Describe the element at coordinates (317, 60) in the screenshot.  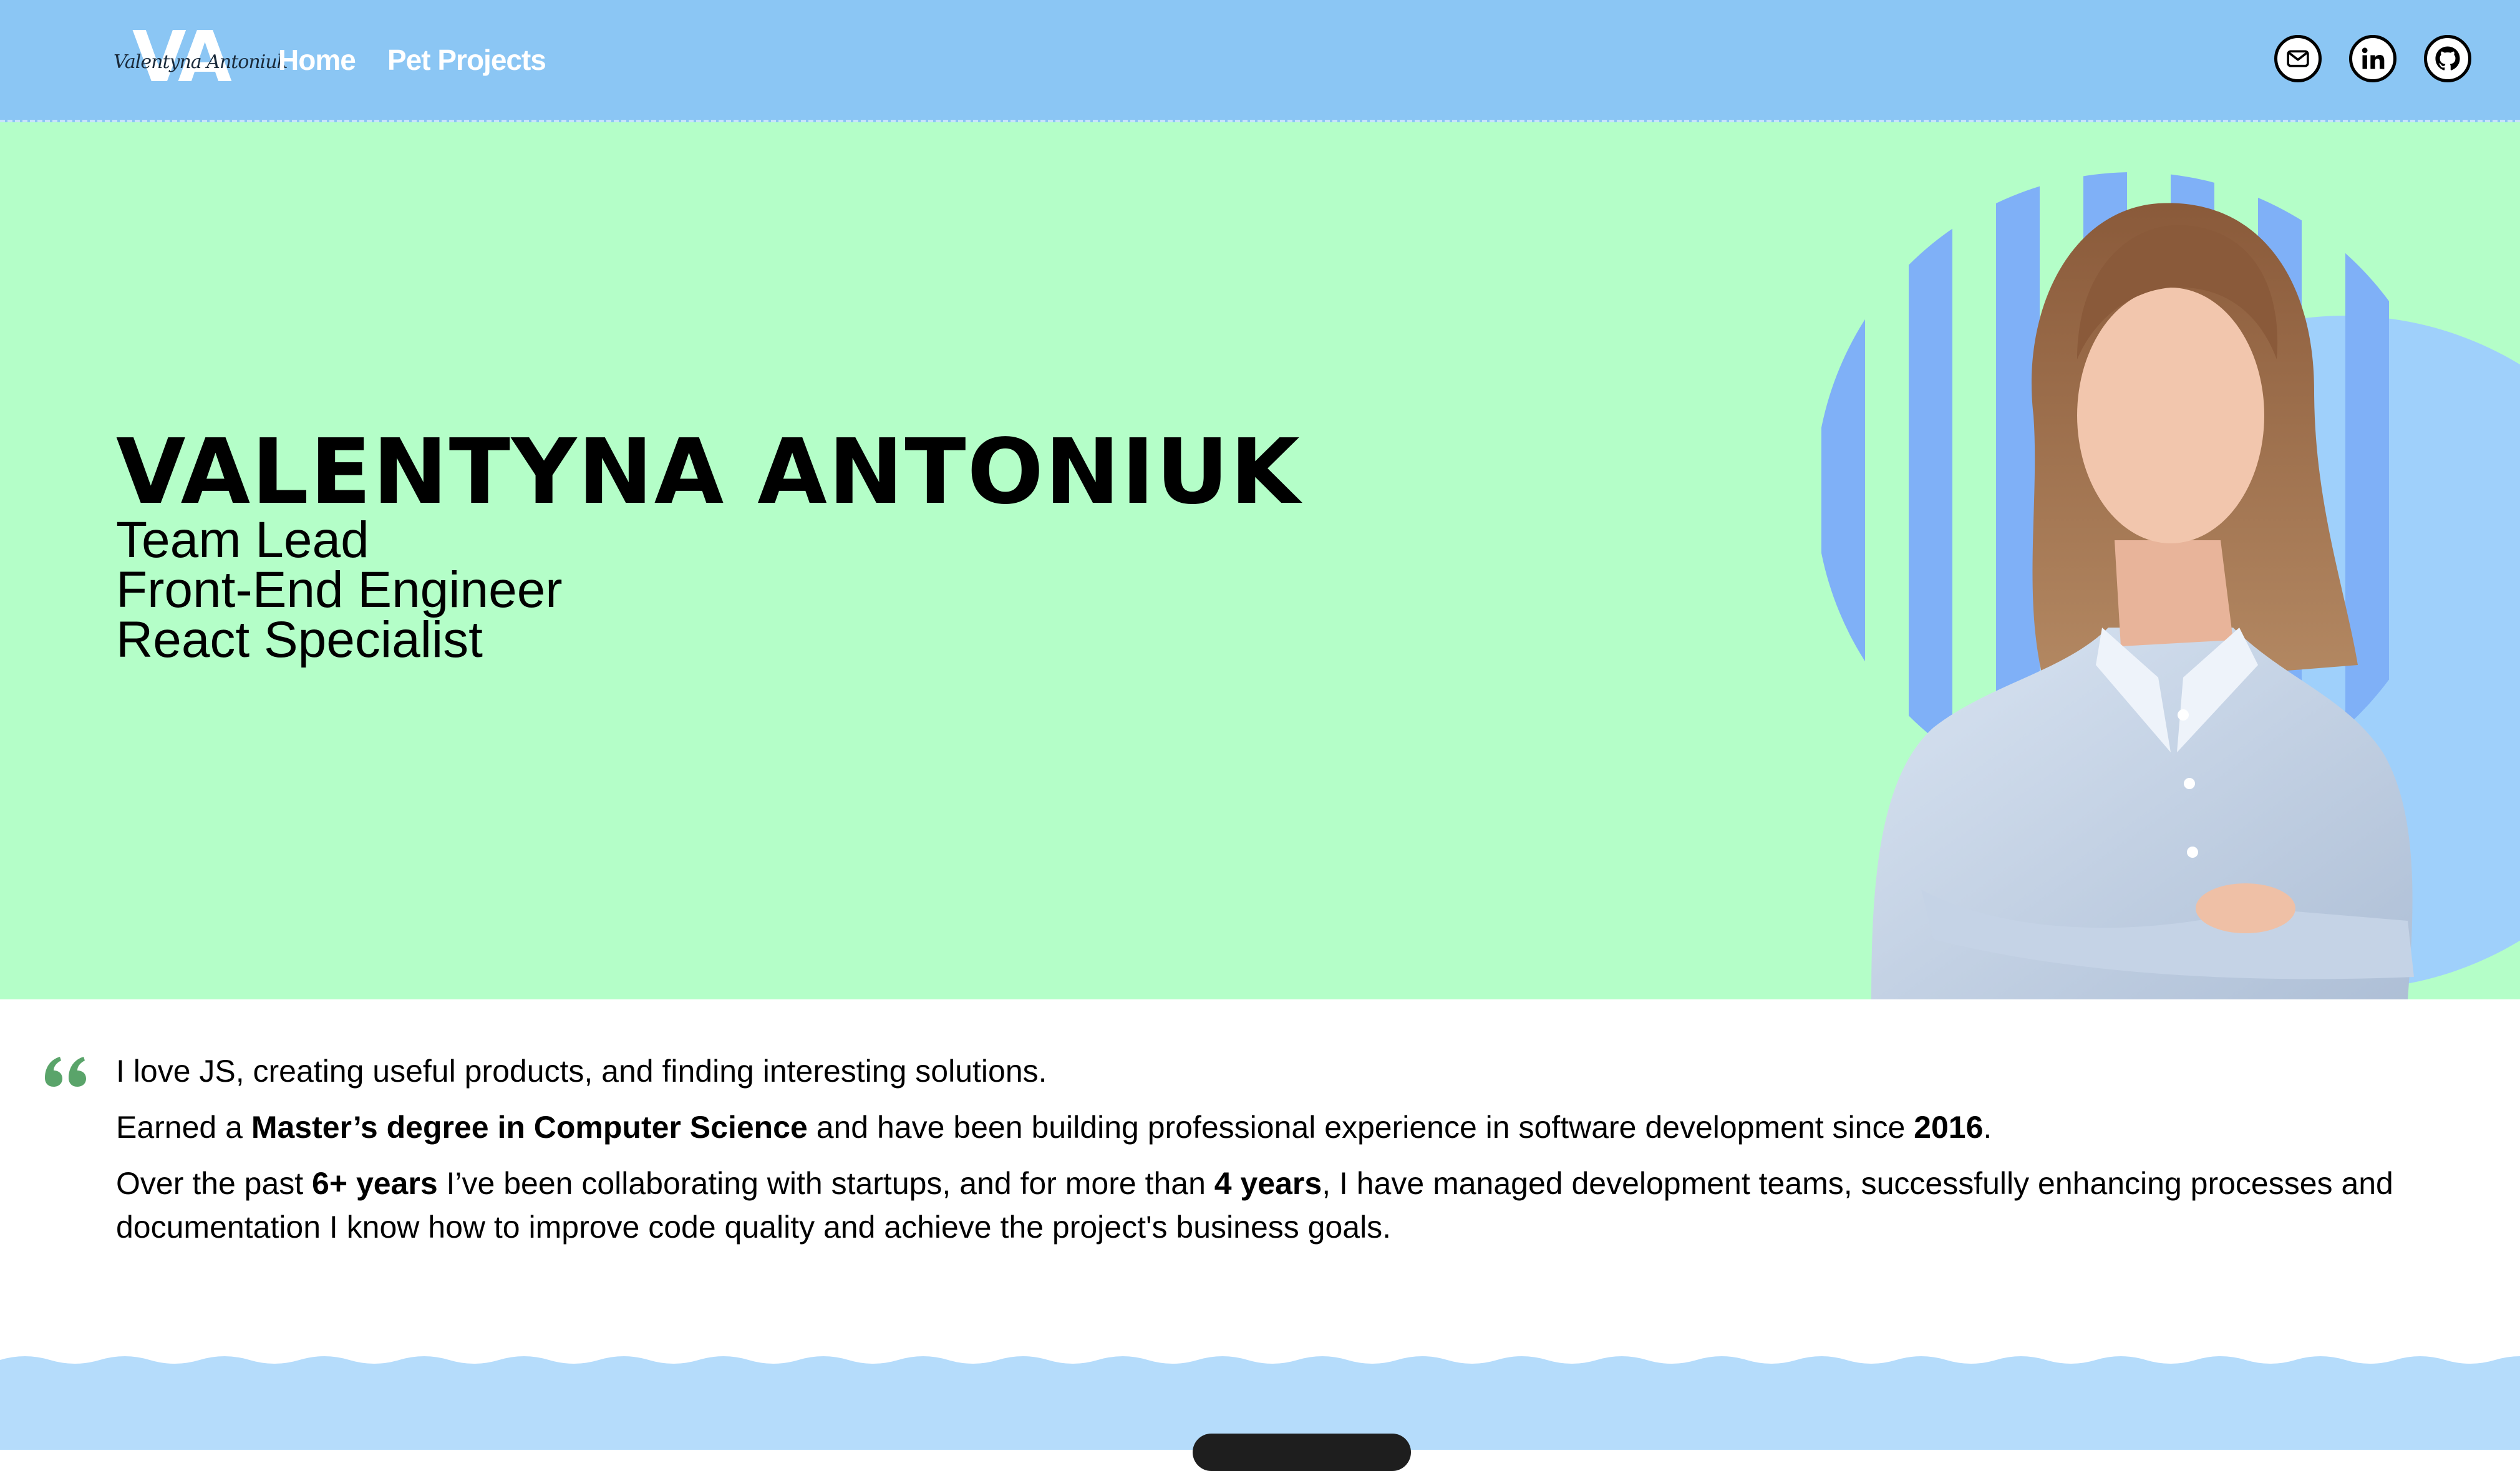
I see `nav-home: Home` at that location.